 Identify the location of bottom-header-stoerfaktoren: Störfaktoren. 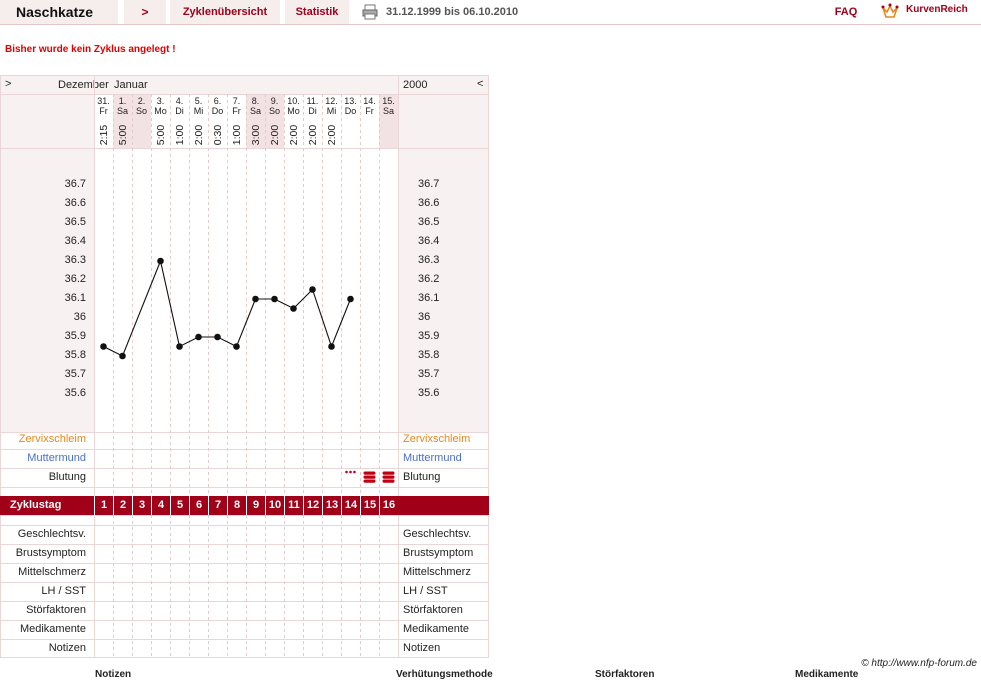
(625, 674).